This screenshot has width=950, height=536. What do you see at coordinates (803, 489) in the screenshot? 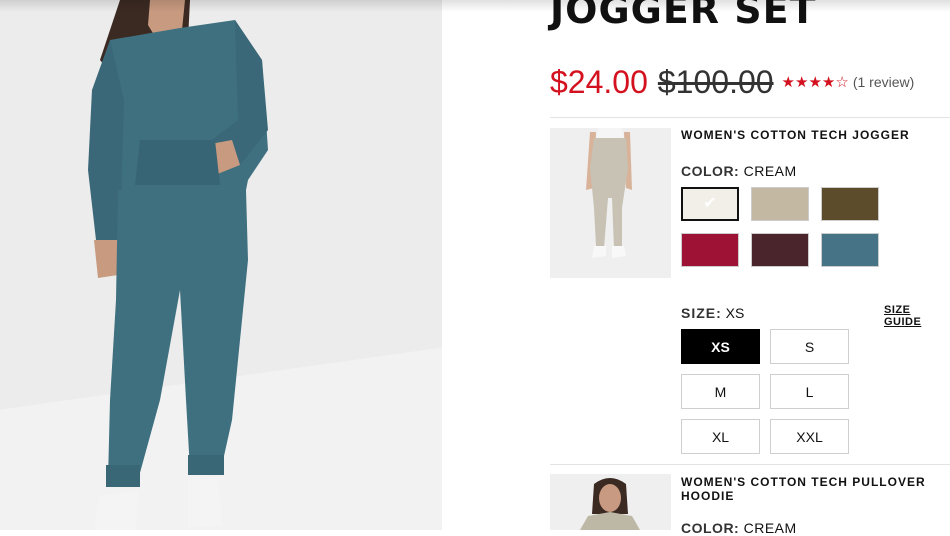
I see `item-name-hoodie: WOMEN'S COTTON TECH PULLOVER HOODIE` at bounding box center [803, 489].